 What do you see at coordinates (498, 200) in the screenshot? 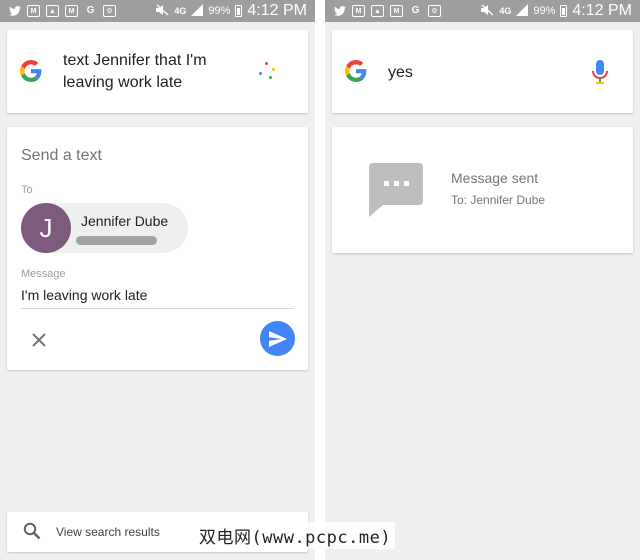
I see `sent-recipient: To: Jennifer Dube` at bounding box center [498, 200].